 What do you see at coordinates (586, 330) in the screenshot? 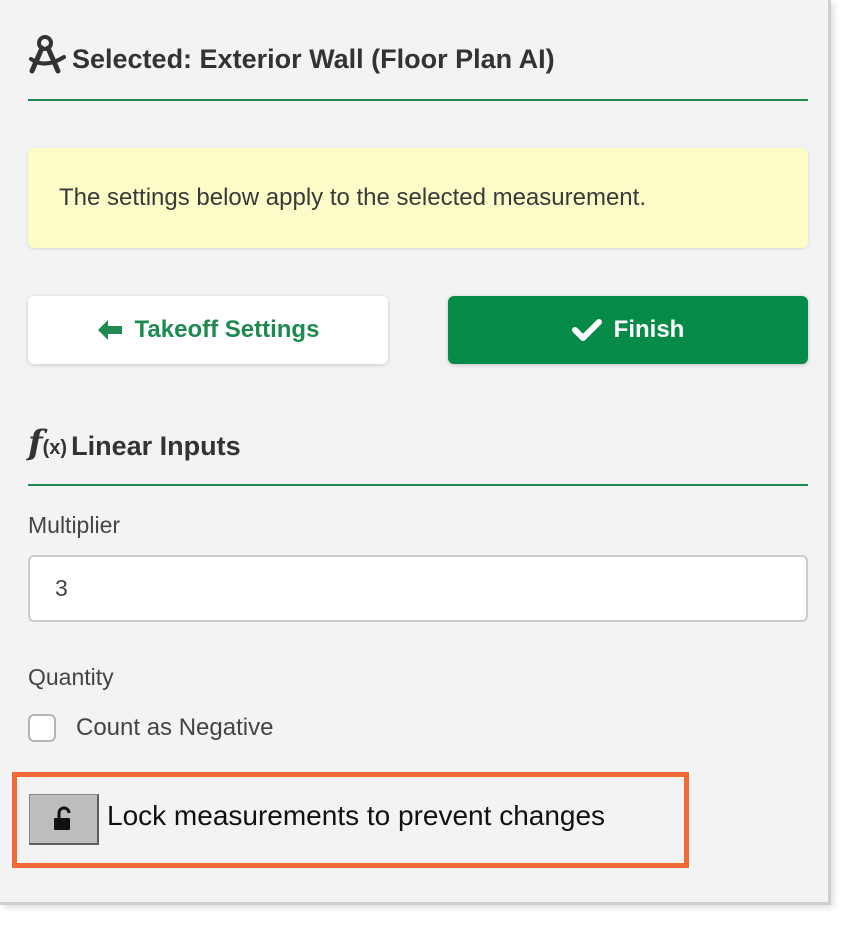
I see `check-icon` at bounding box center [586, 330].